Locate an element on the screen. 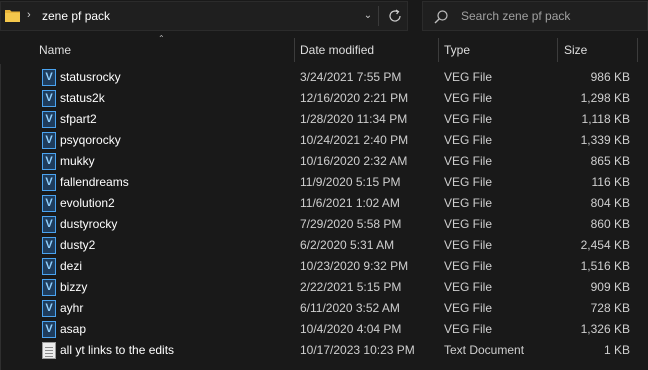  file-name: dusty2 is located at coordinates (78, 245).